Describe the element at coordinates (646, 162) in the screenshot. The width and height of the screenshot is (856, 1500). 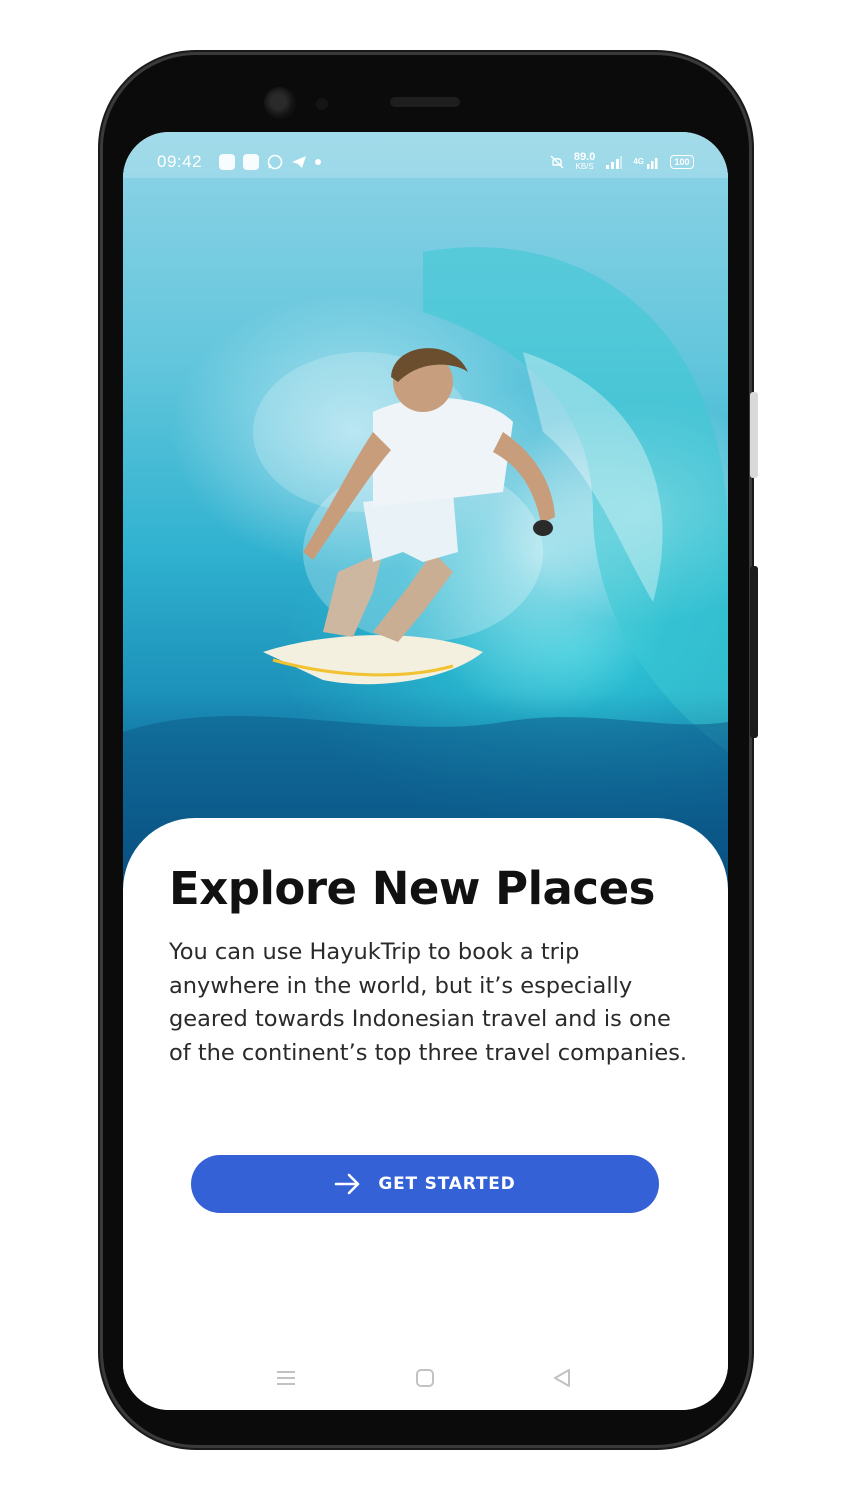
I see `signal-4g-icon: 4G` at that location.